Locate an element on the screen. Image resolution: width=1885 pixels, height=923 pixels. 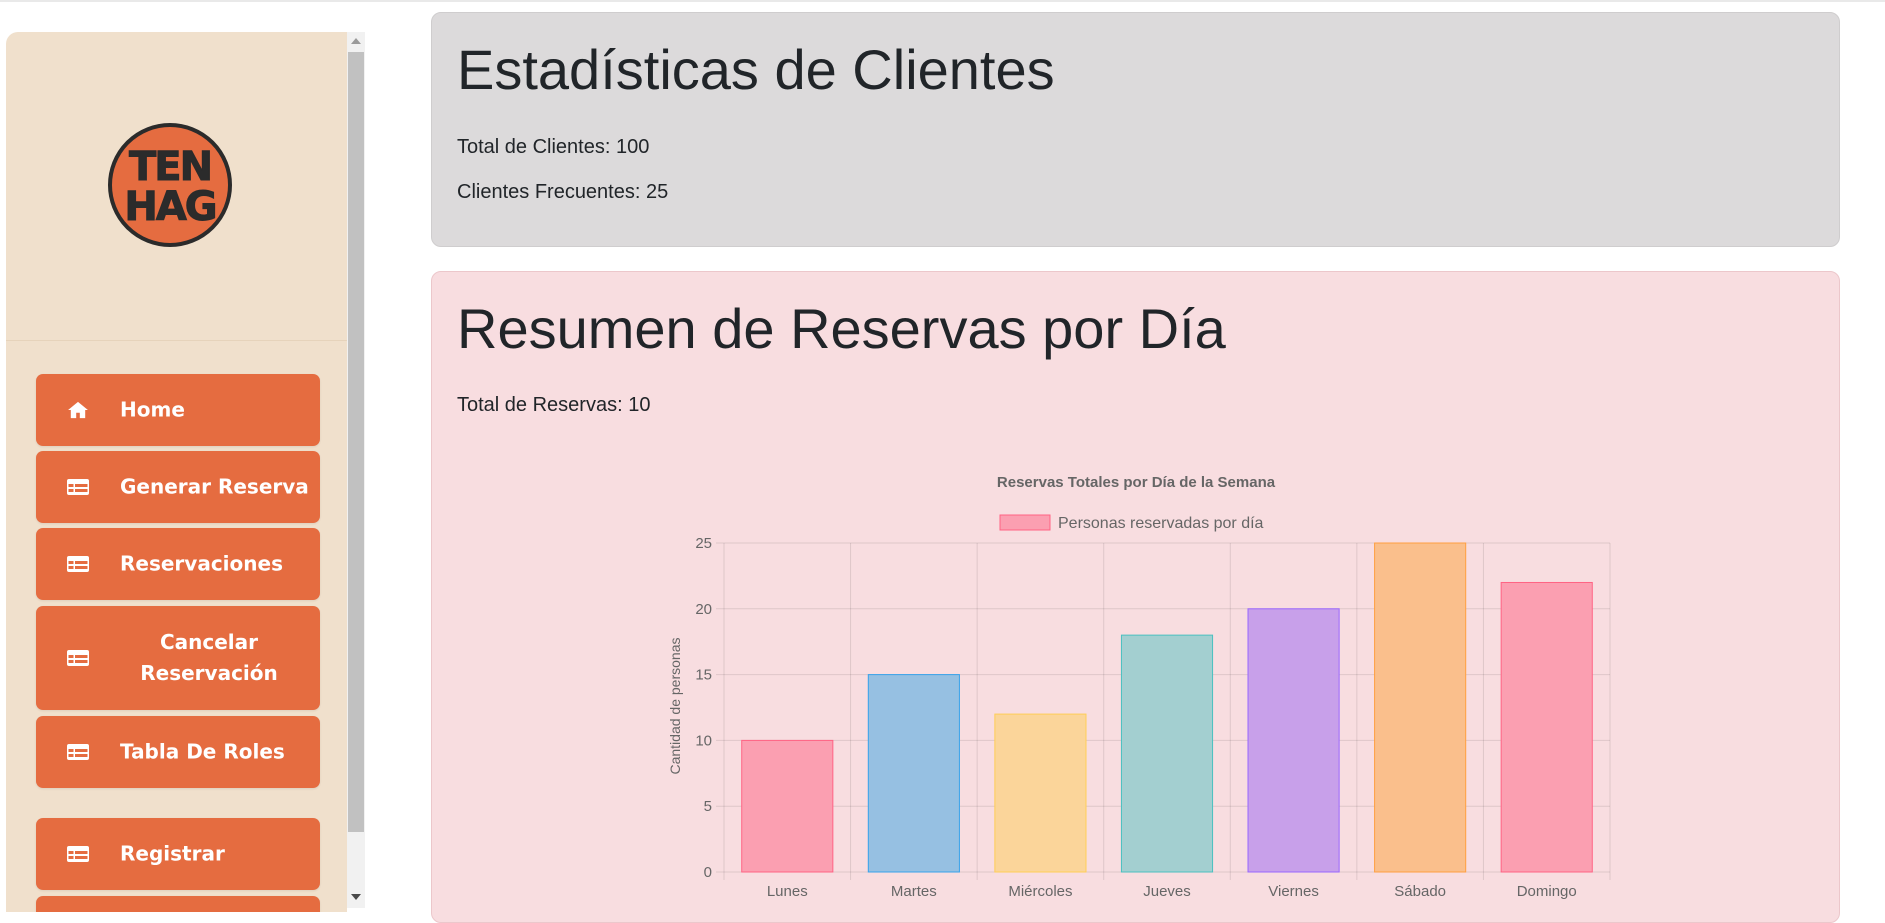
y-tick-label: 15 is located at coordinates (703, 675).